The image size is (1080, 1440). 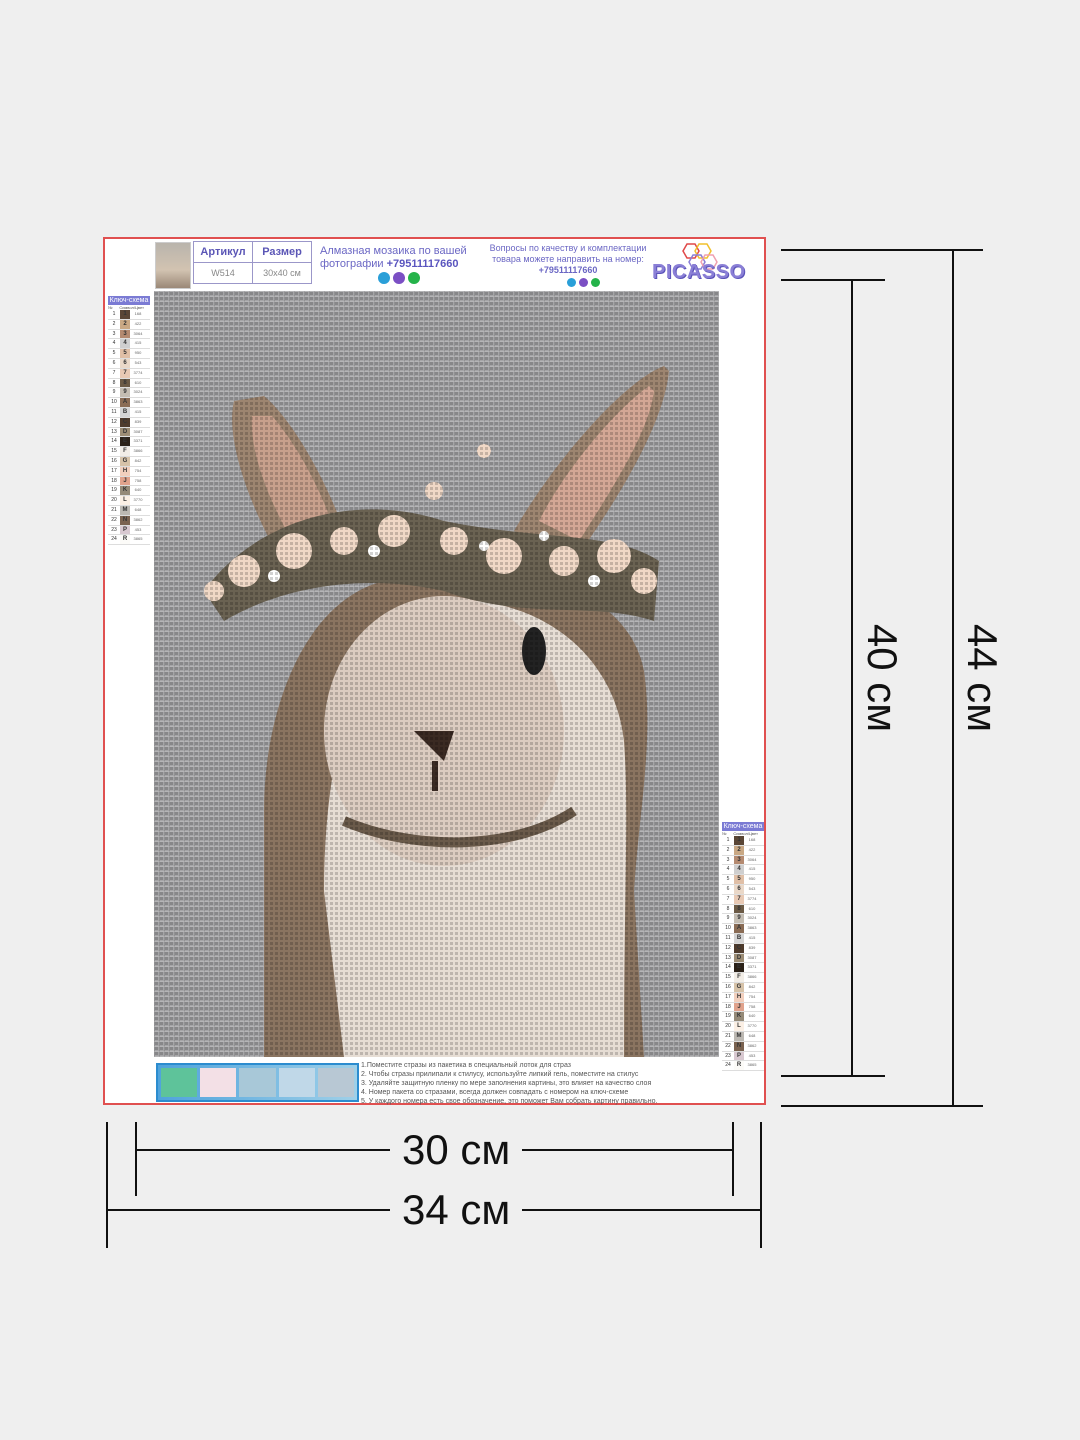 I want to click on key-row: 5 5 950, so click(x=129, y=354).